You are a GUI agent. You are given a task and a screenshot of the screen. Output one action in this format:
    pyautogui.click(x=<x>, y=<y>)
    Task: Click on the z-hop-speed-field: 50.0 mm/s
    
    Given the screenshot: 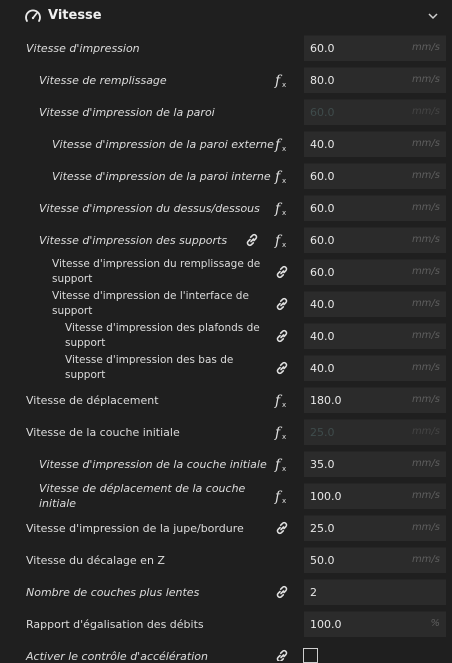 What is the action you would take?
    pyautogui.click(x=375, y=560)
    